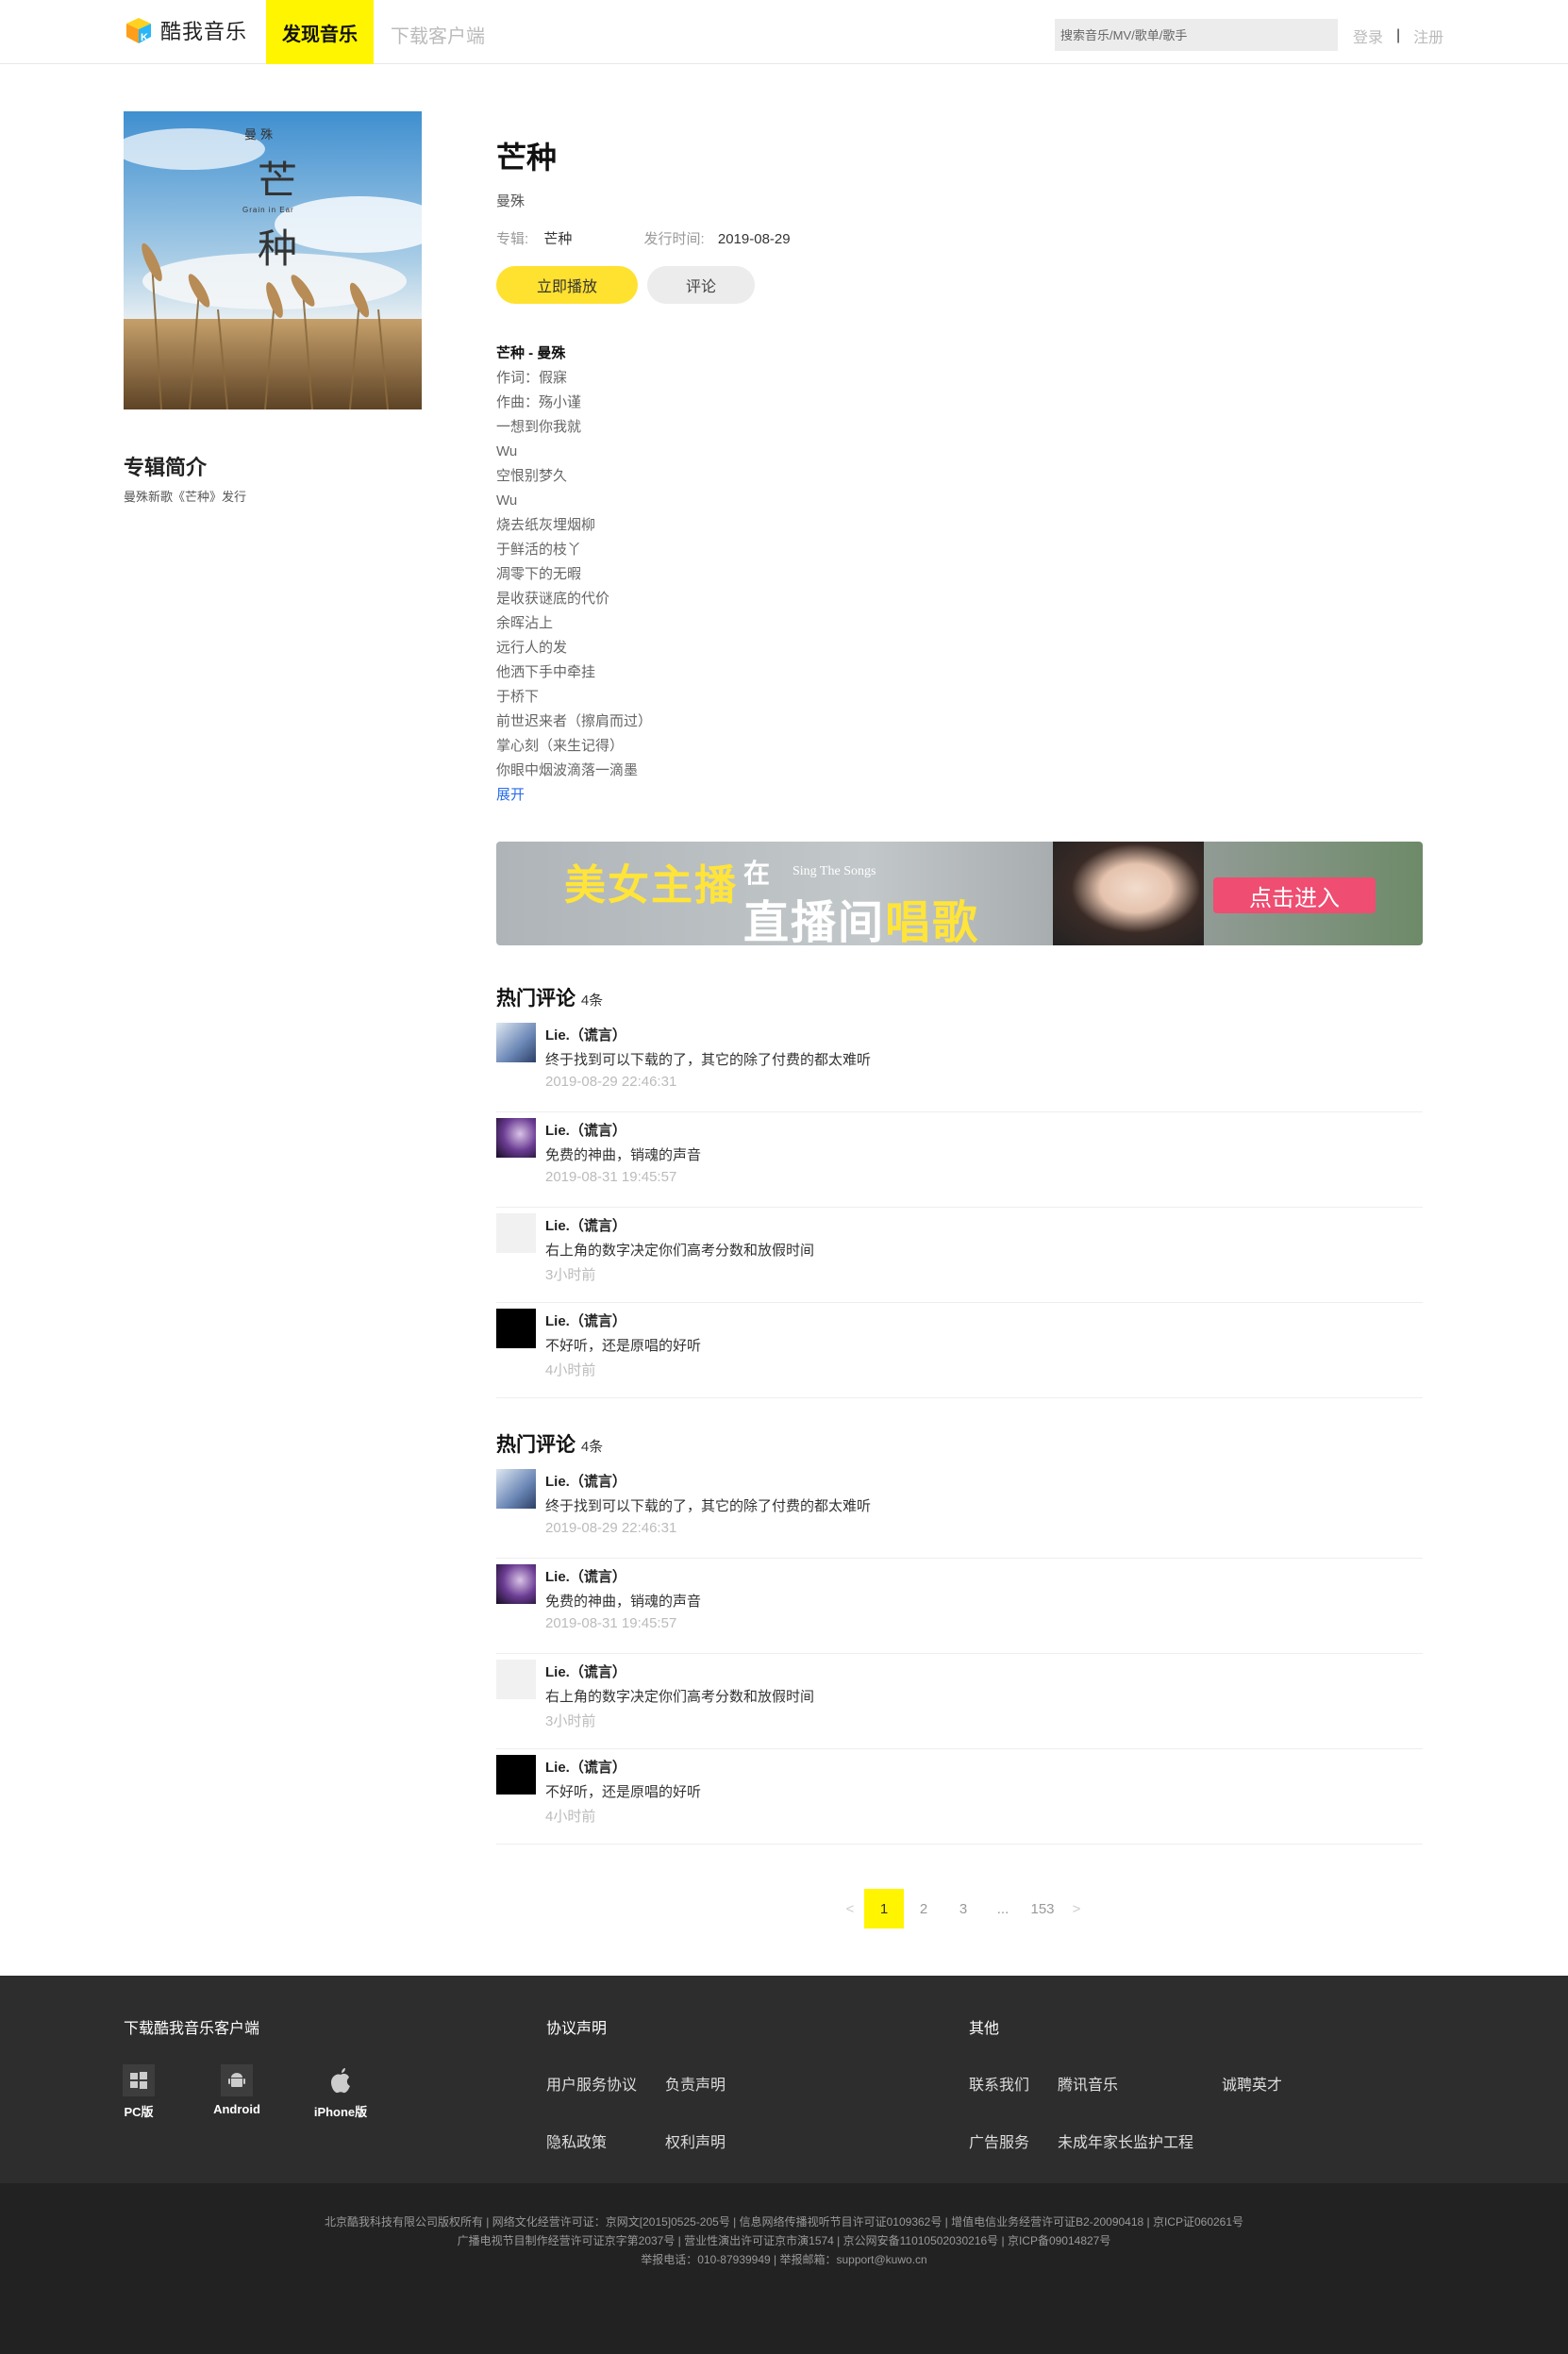 The image size is (1568, 2354). I want to click on next-page-button: >, so click(1076, 1909).